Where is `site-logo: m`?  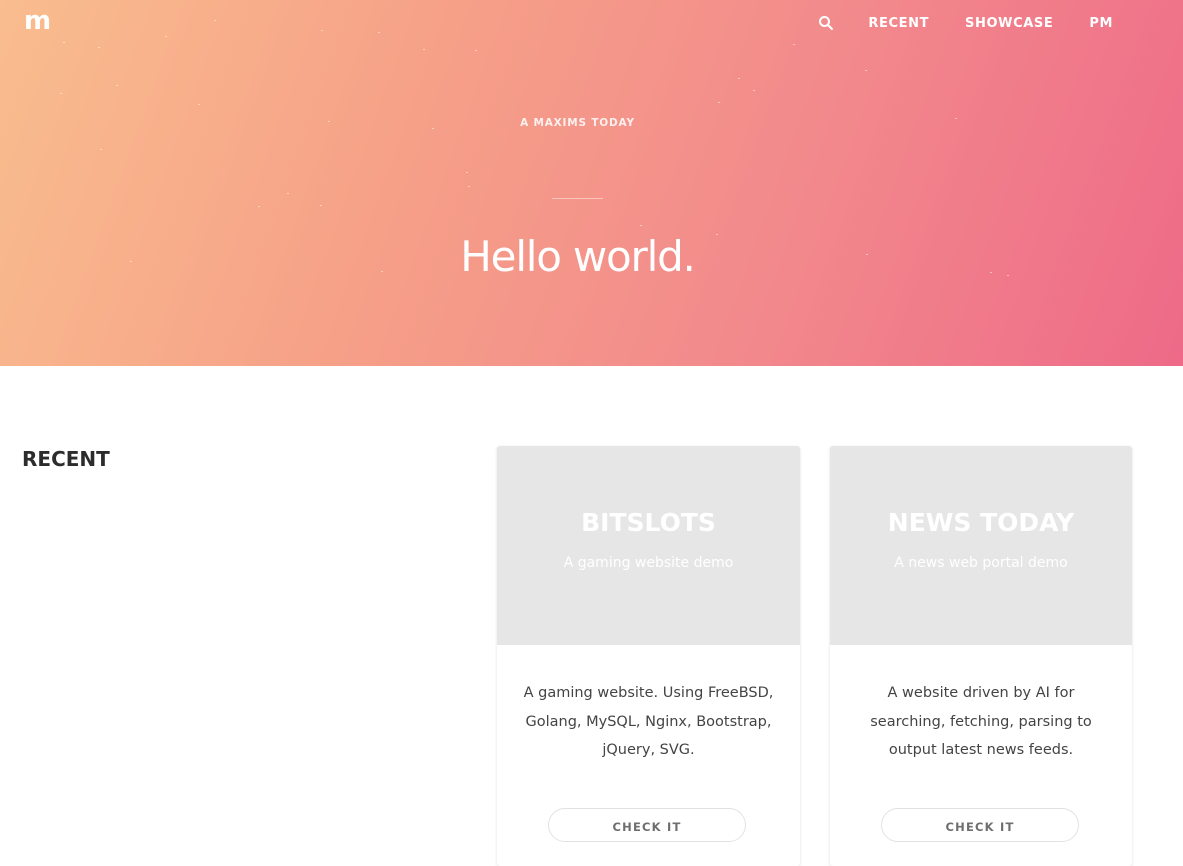 site-logo: m is located at coordinates (37, 21).